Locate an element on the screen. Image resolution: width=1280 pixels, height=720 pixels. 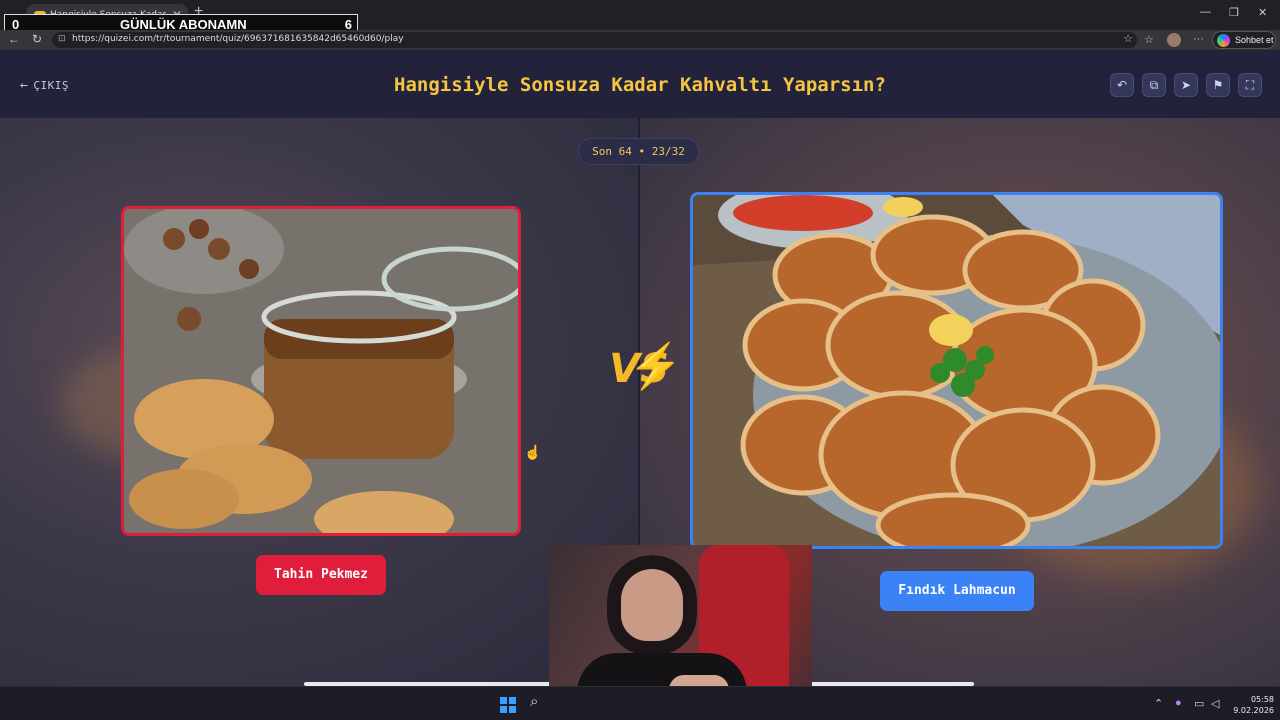
favorites-icon: ☆ is located at coordinates (1149, 39).